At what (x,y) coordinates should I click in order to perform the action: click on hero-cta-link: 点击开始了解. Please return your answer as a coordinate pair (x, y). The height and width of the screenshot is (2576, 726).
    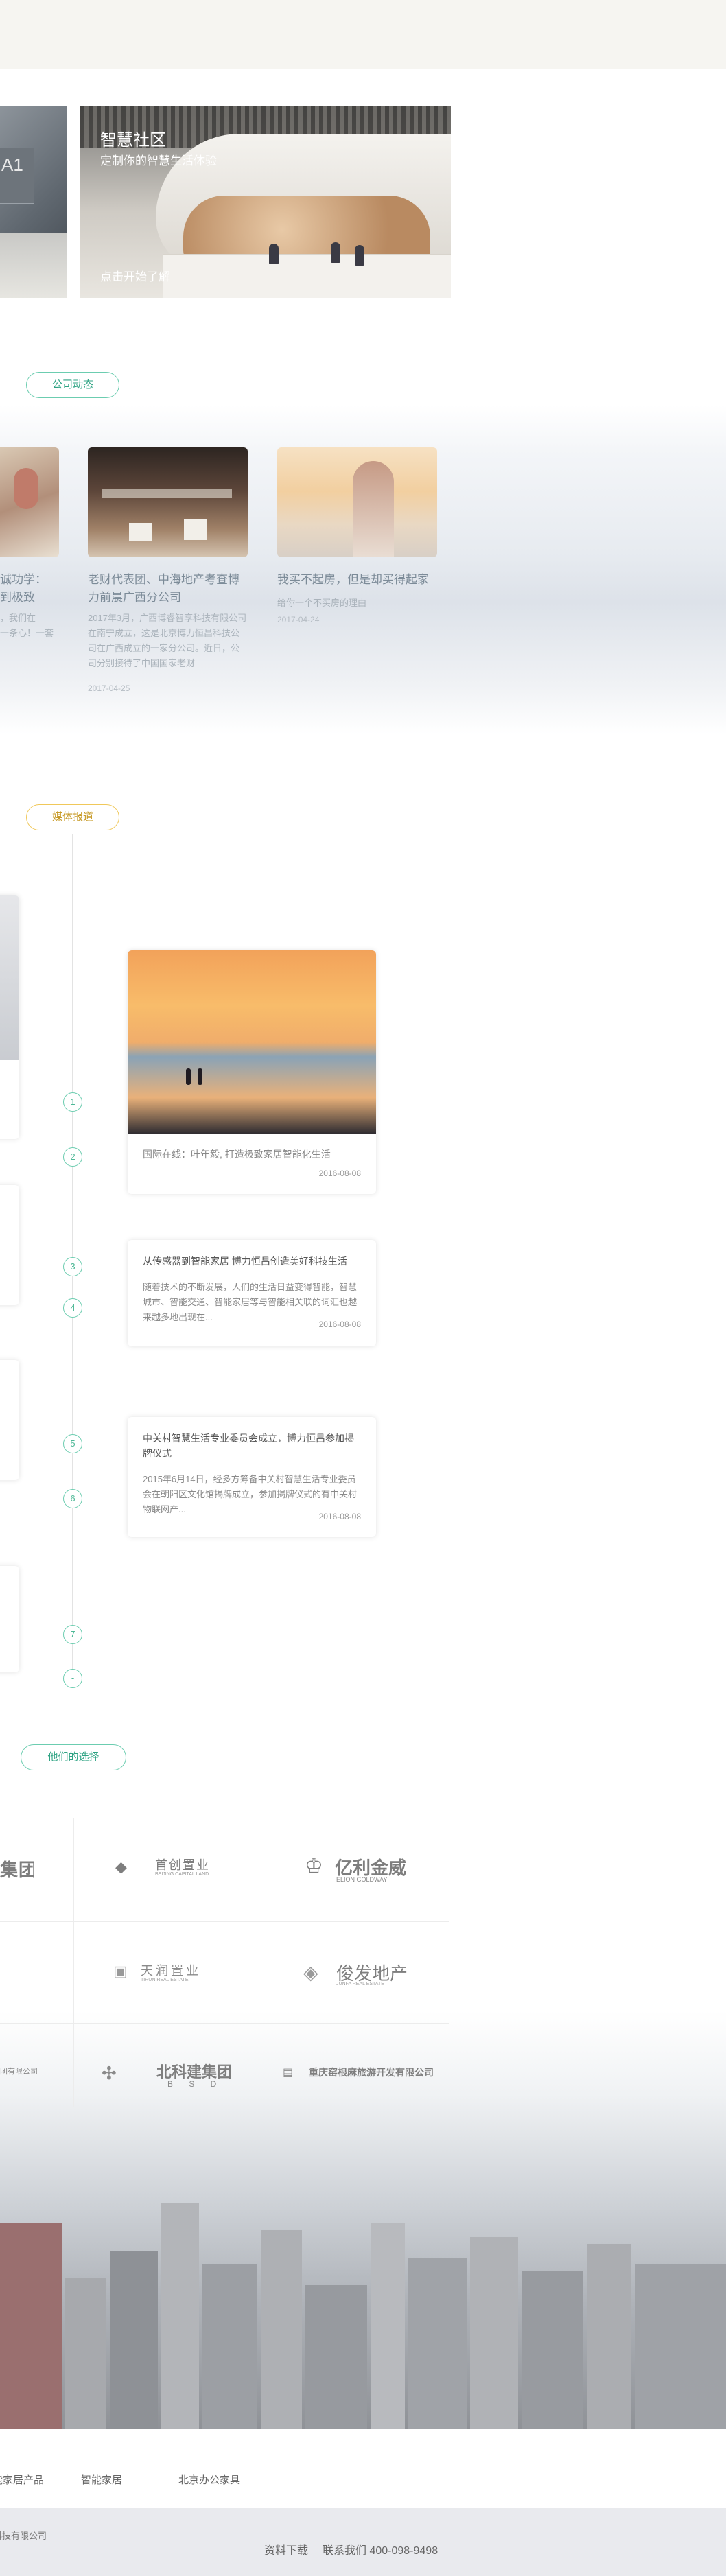
    Looking at the image, I should click on (135, 275).